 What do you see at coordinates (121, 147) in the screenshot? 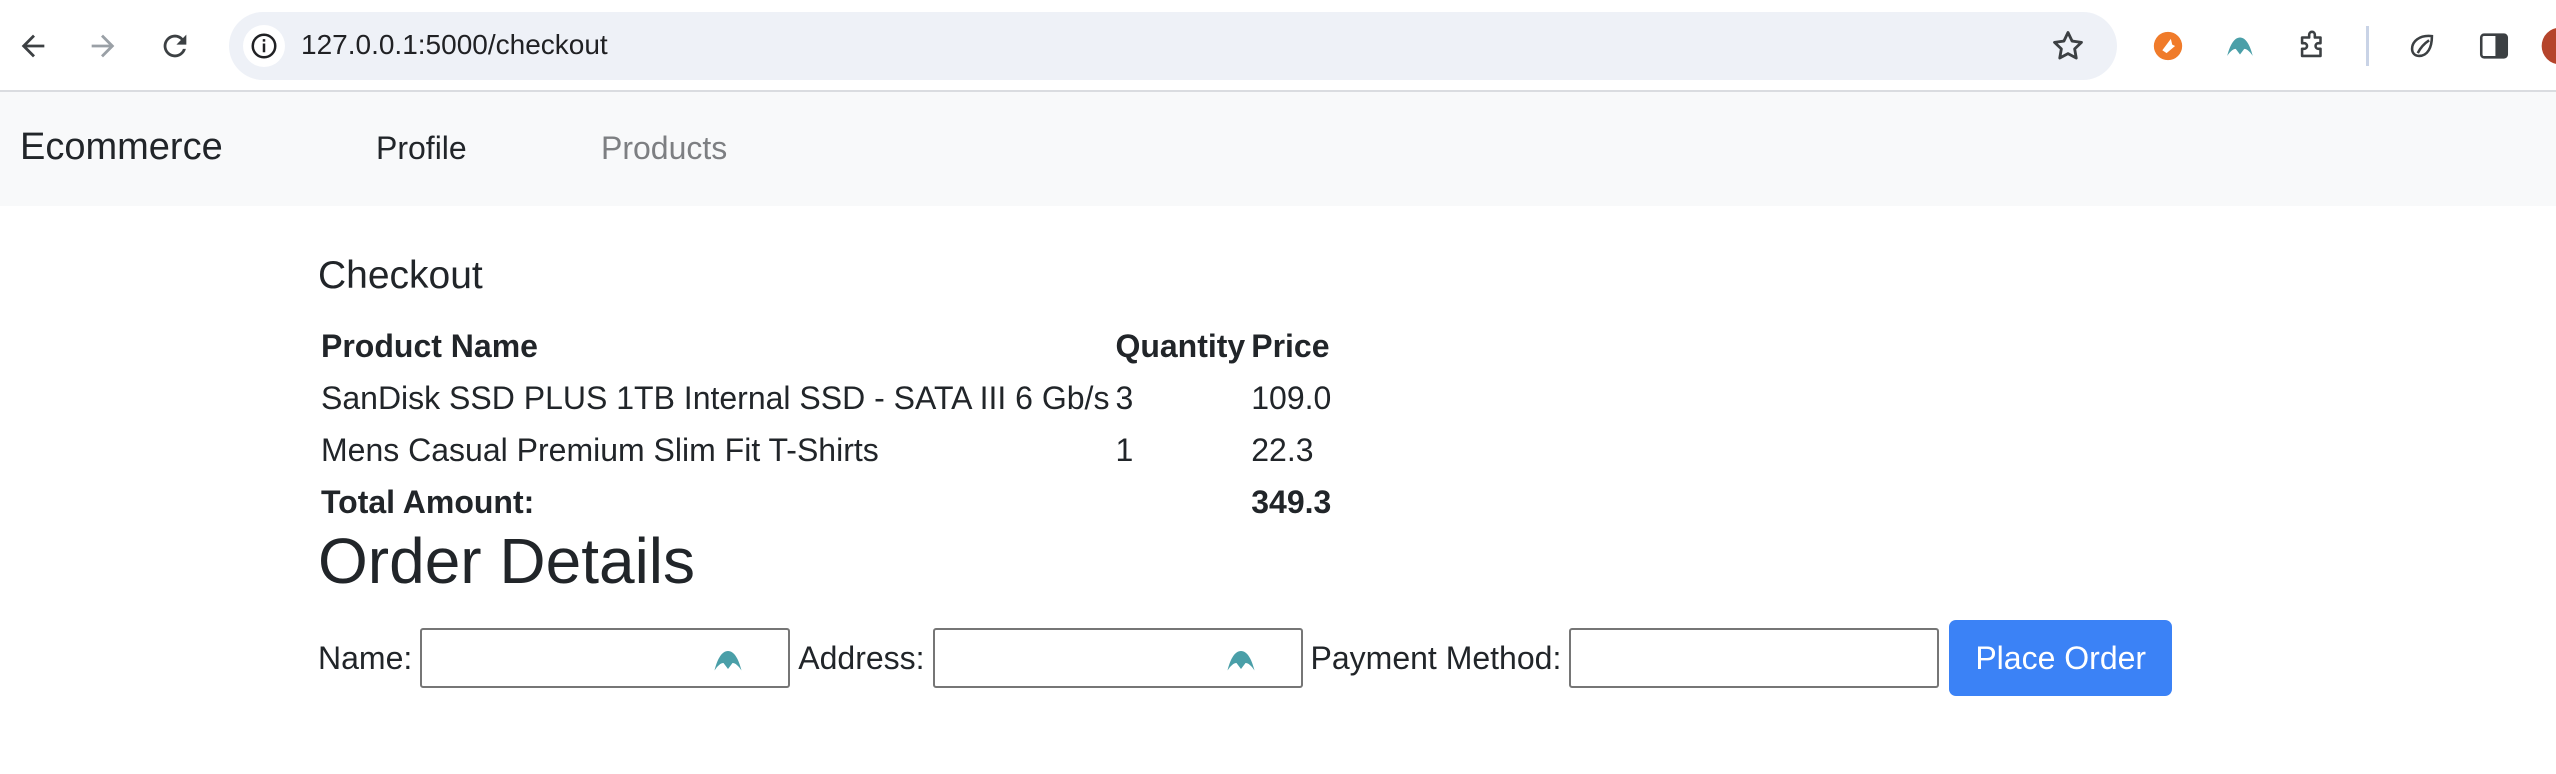
I see `navbar-brand: Ecommerce` at bounding box center [121, 147].